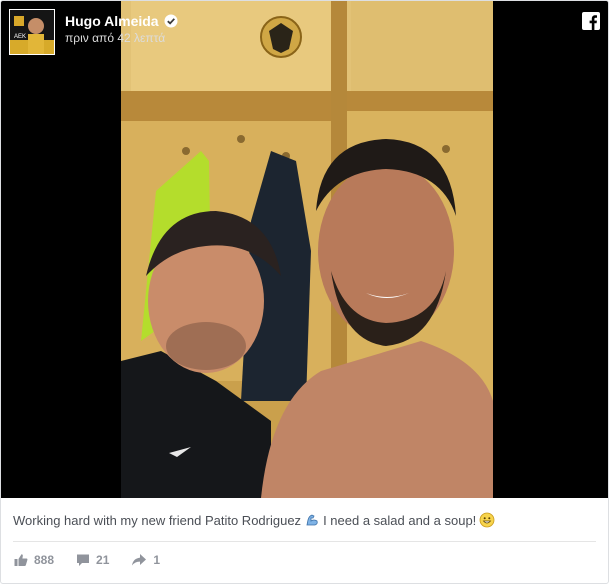 The width and height of the screenshot is (609, 584). What do you see at coordinates (157, 560) in the screenshot?
I see `shares-count: 1` at bounding box center [157, 560].